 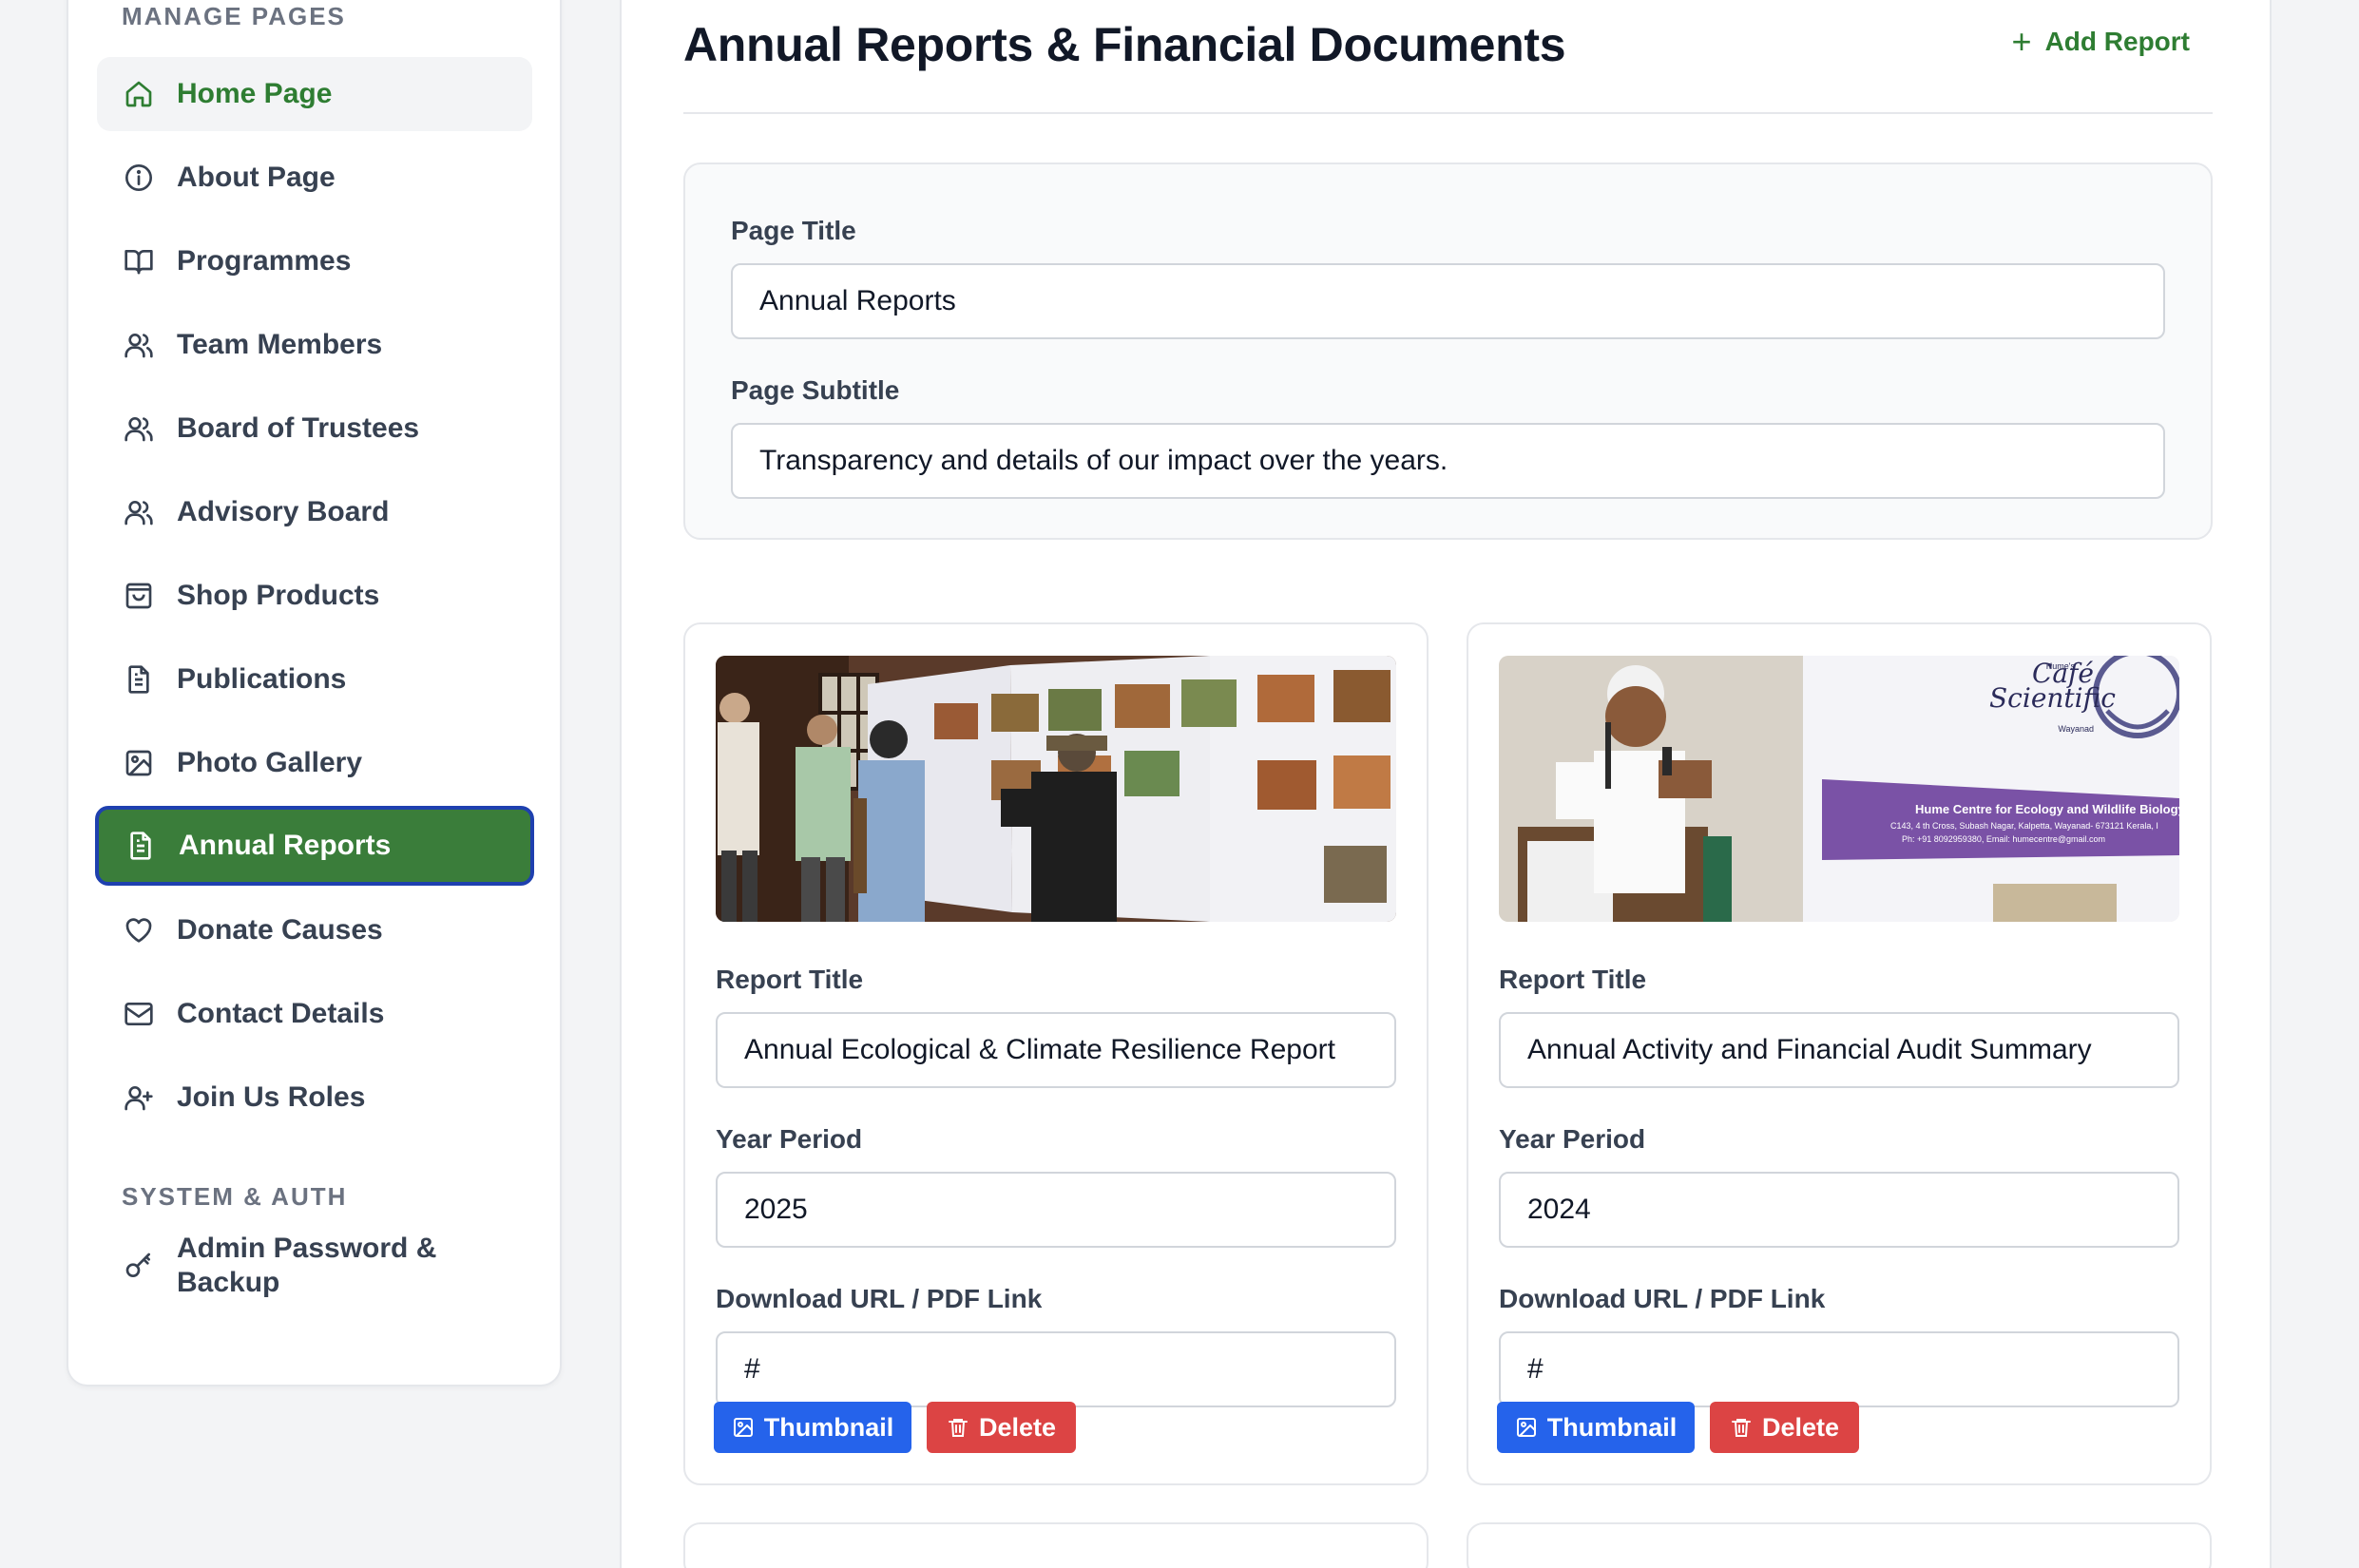 I want to click on sidebar-item-board-of-trustees: Board of Trustees, so click(x=314, y=429).